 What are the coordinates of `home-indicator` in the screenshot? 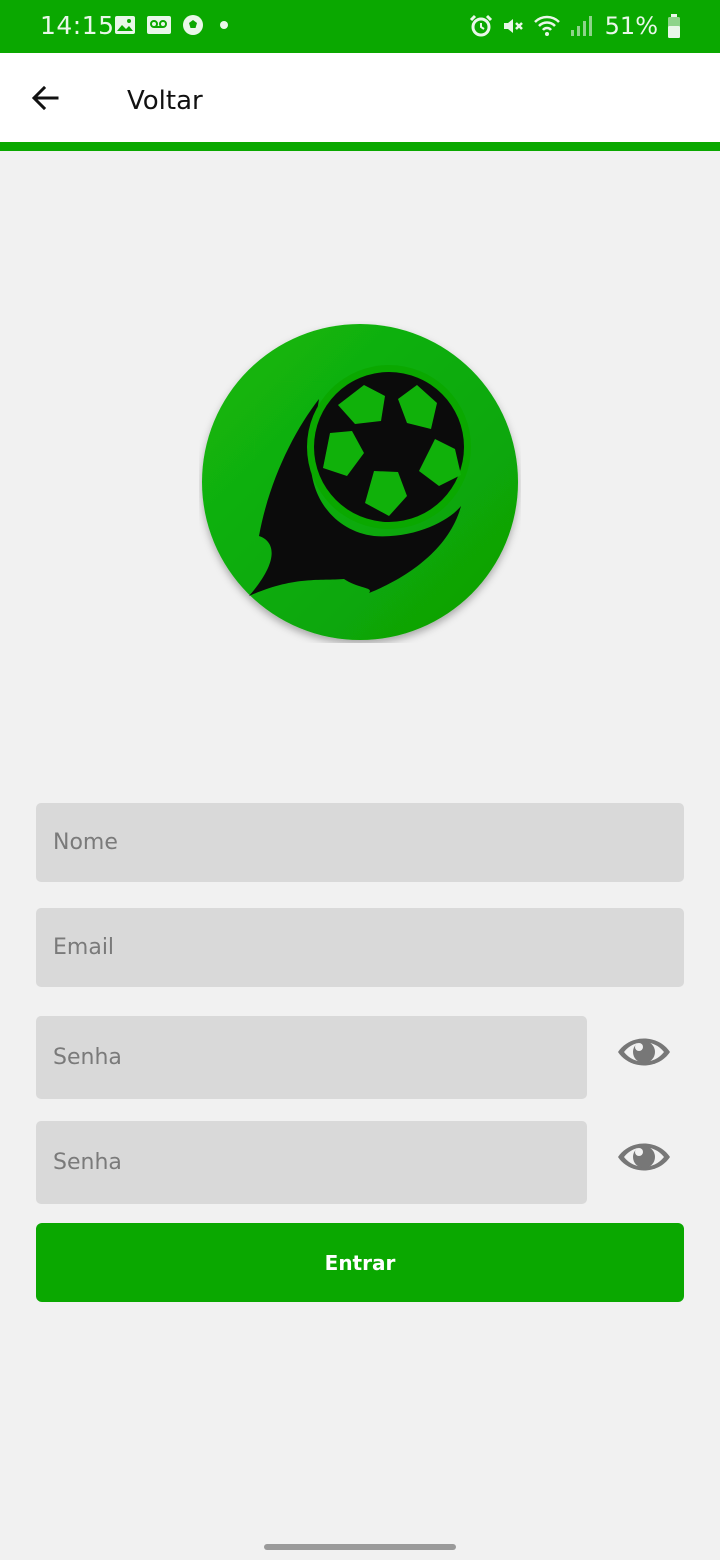 It's located at (360, 1547).